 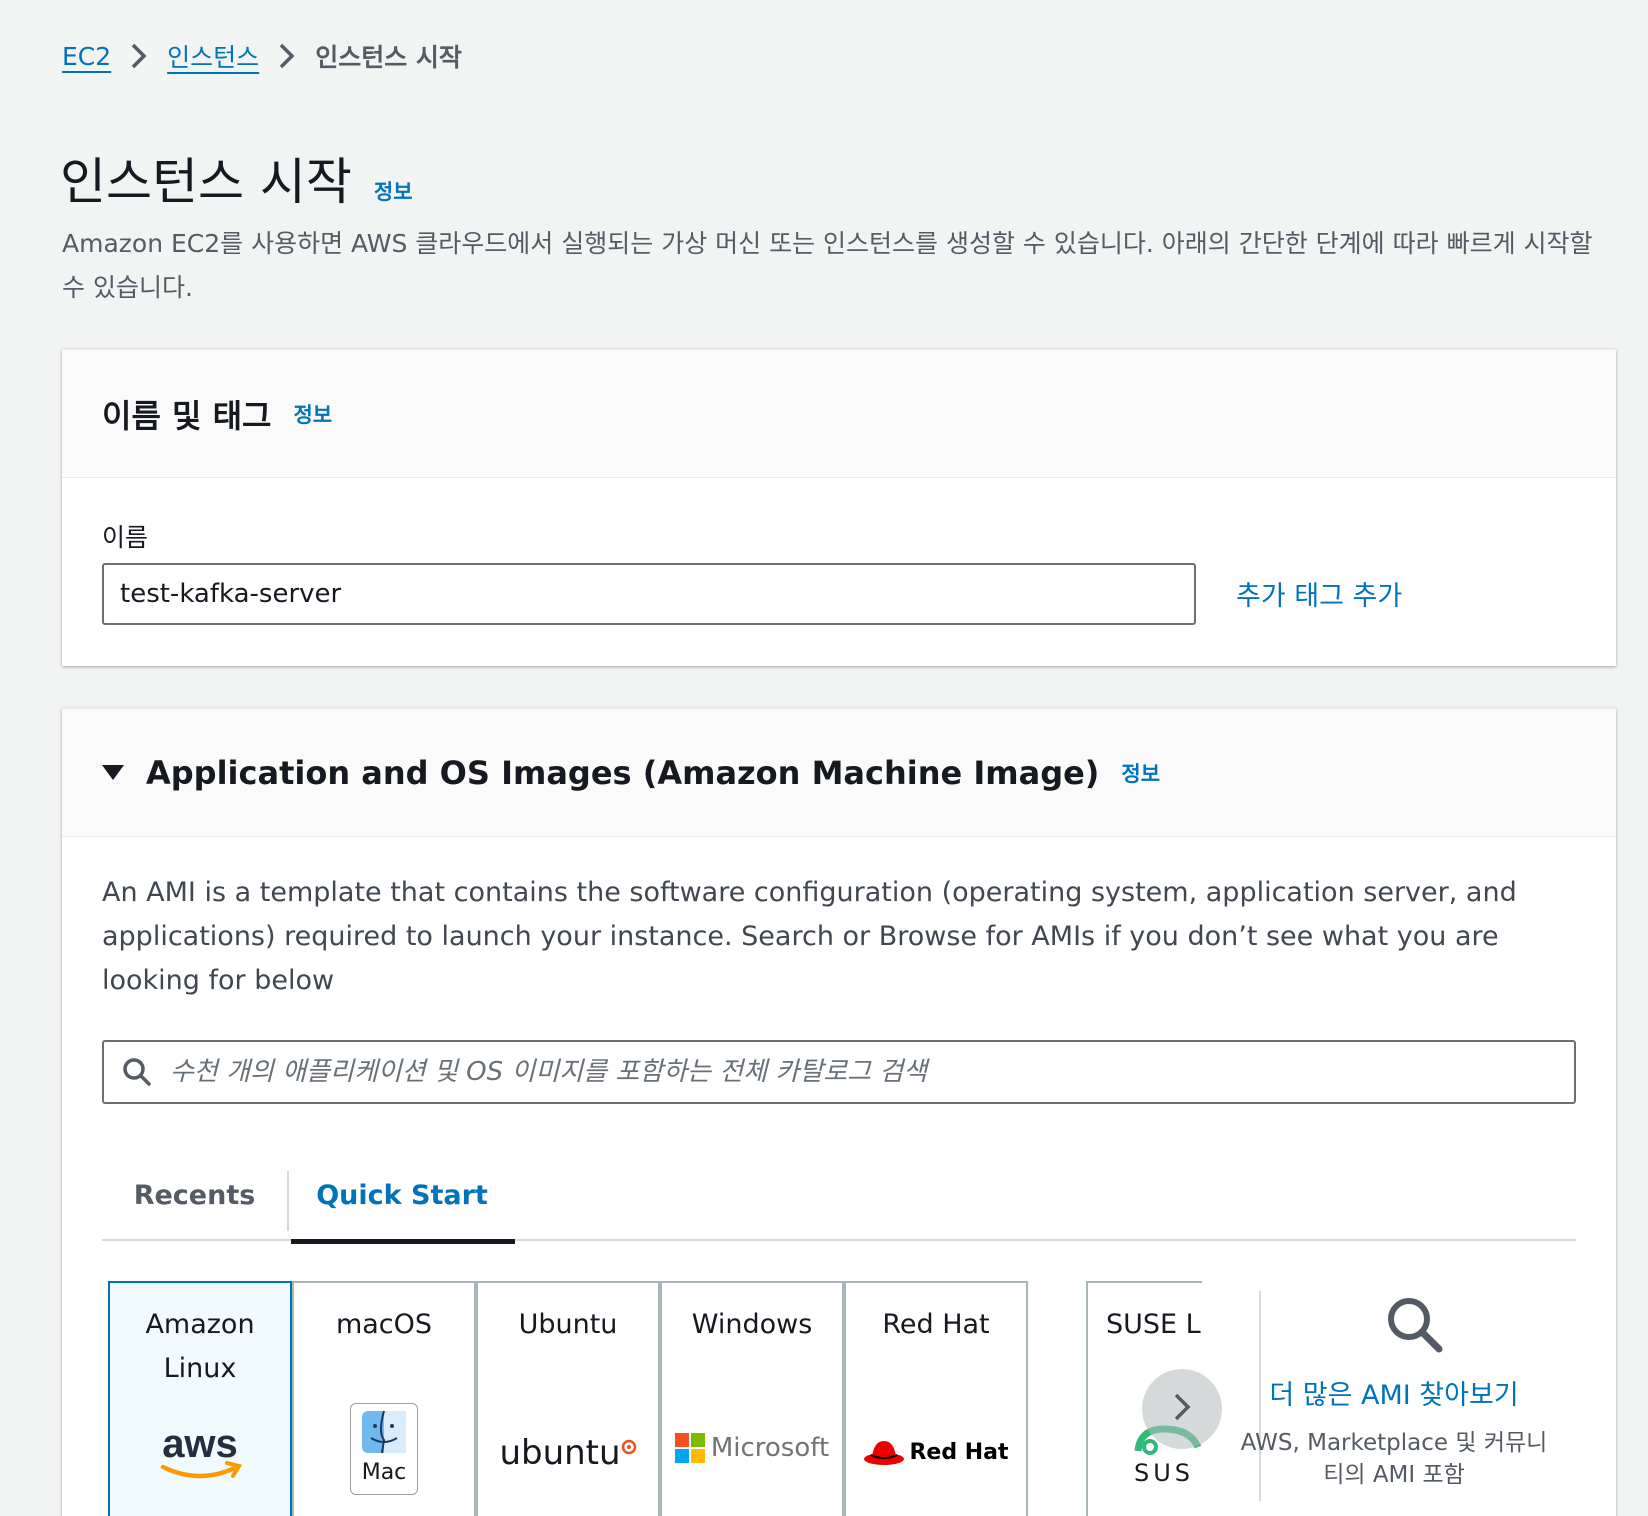 What do you see at coordinates (384, 1398) in the screenshot?
I see `os-card-macos: macOS Mac` at bounding box center [384, 1398].